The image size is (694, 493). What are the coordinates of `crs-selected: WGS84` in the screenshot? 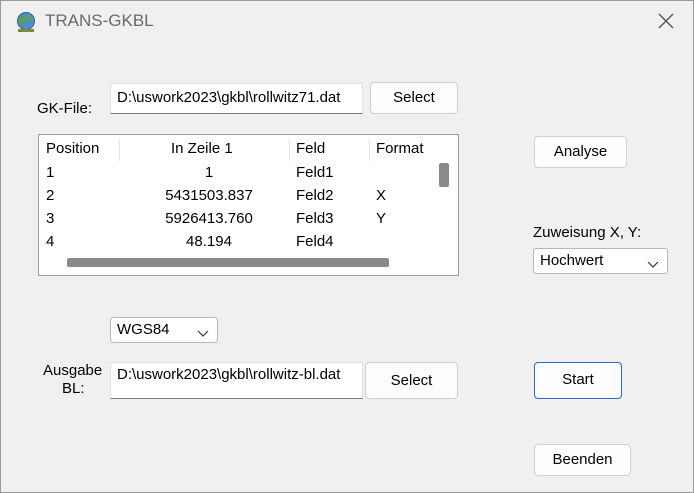 It's located at (143, 329).